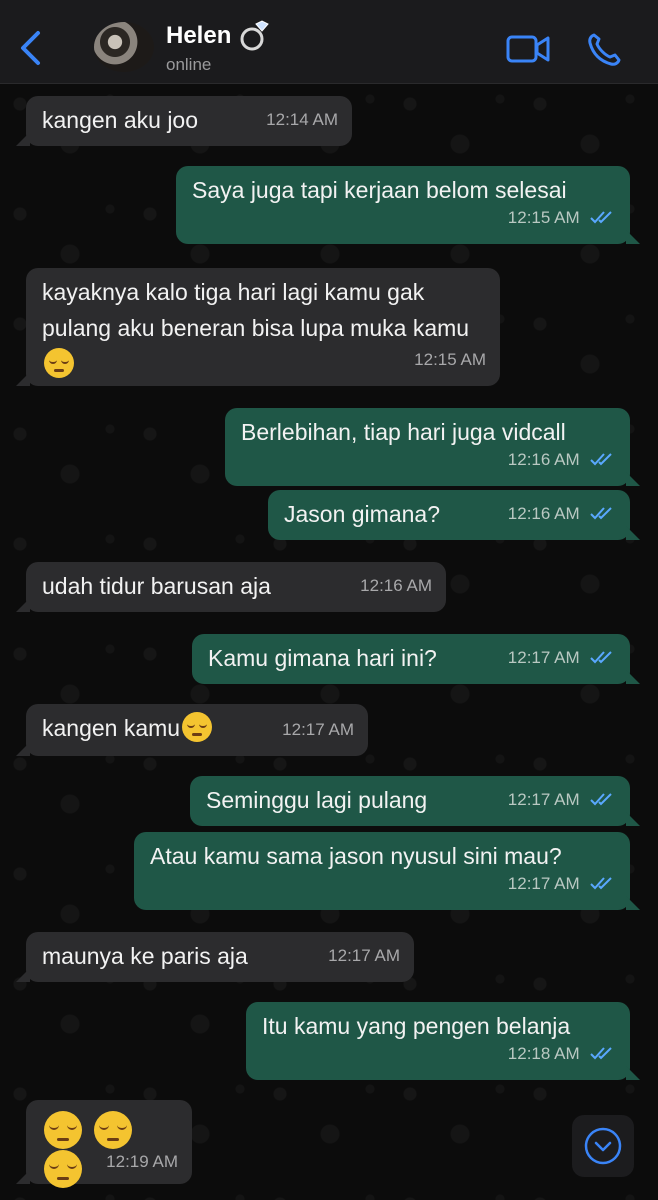 This screenshot has width=658, height=1200. I want to click on message-outgoing: Kamu gimana hari ini? 12:17 AM, so click(416, 659).